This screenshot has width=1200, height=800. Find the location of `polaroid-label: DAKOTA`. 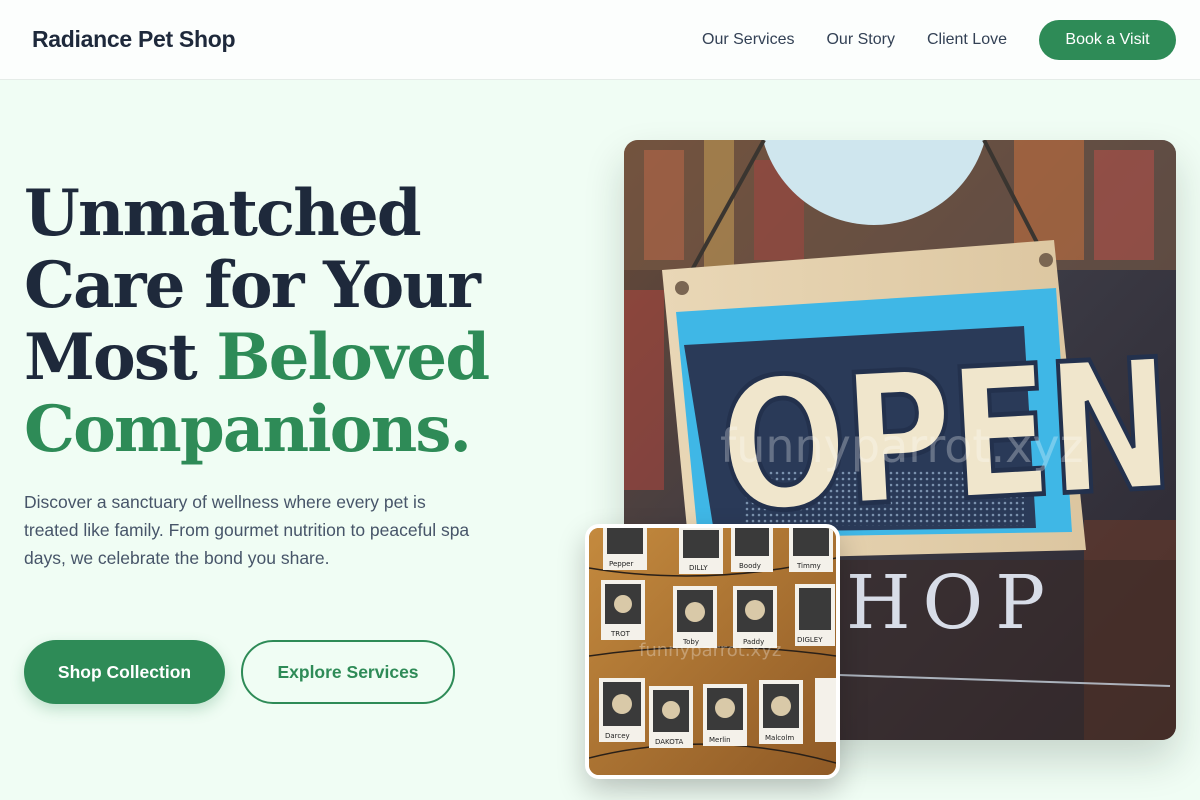

polaroid-label: DAKOTA is located at coordinates (669, 742).